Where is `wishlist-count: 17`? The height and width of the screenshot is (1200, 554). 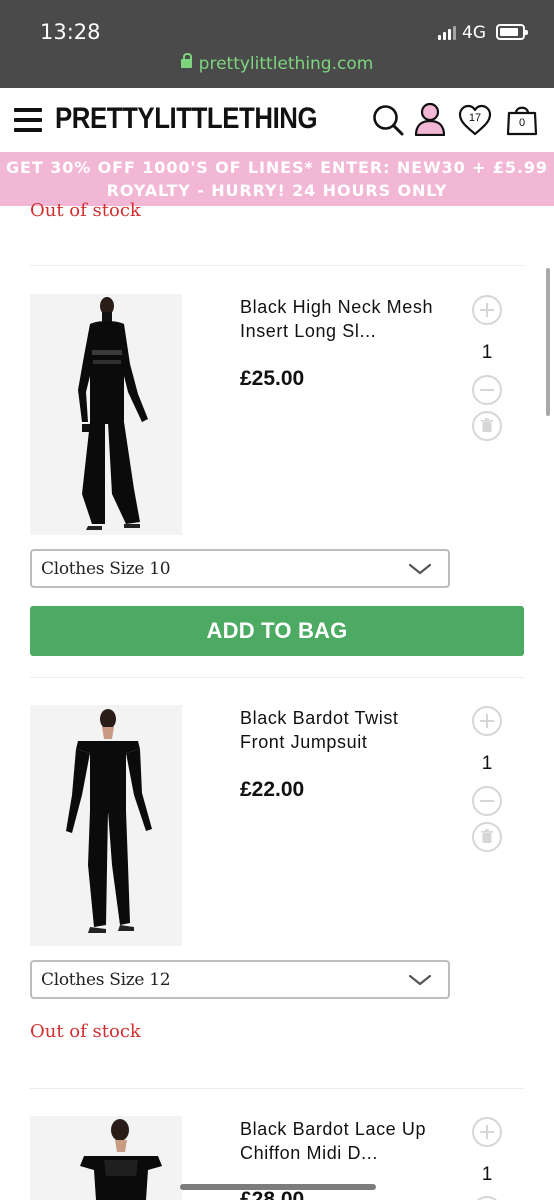
wishlist-count: 17 is located at coordinates (475, 118).